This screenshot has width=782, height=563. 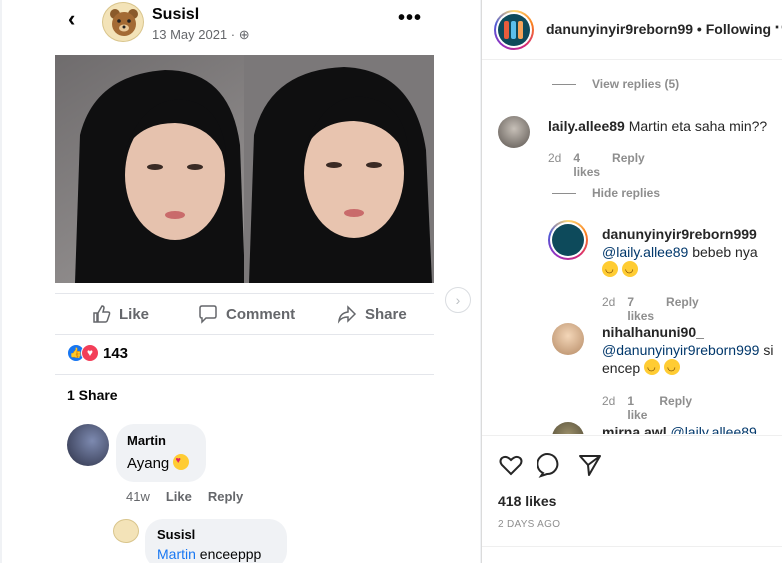 I want to click on fb-like-action: Like, so click(x=120, y=314).